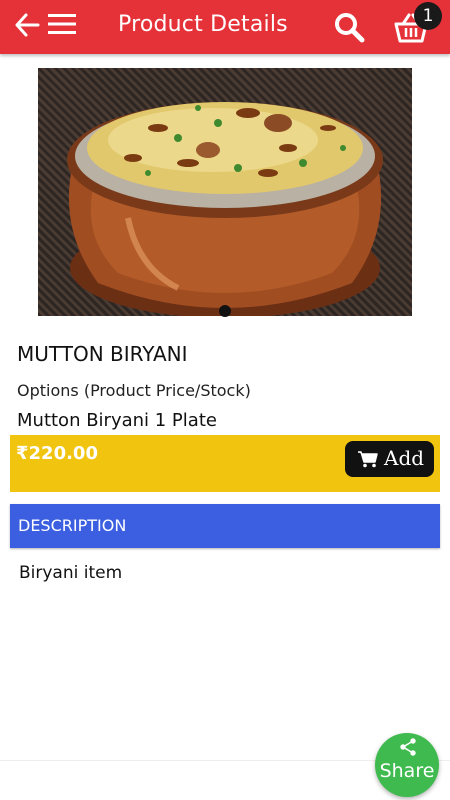 This screenshot has height=800, width=450. Describe the element at coordinates (102, 354) in the screenshot. I see `product-name: MUTTON BIRYANI` at that location.